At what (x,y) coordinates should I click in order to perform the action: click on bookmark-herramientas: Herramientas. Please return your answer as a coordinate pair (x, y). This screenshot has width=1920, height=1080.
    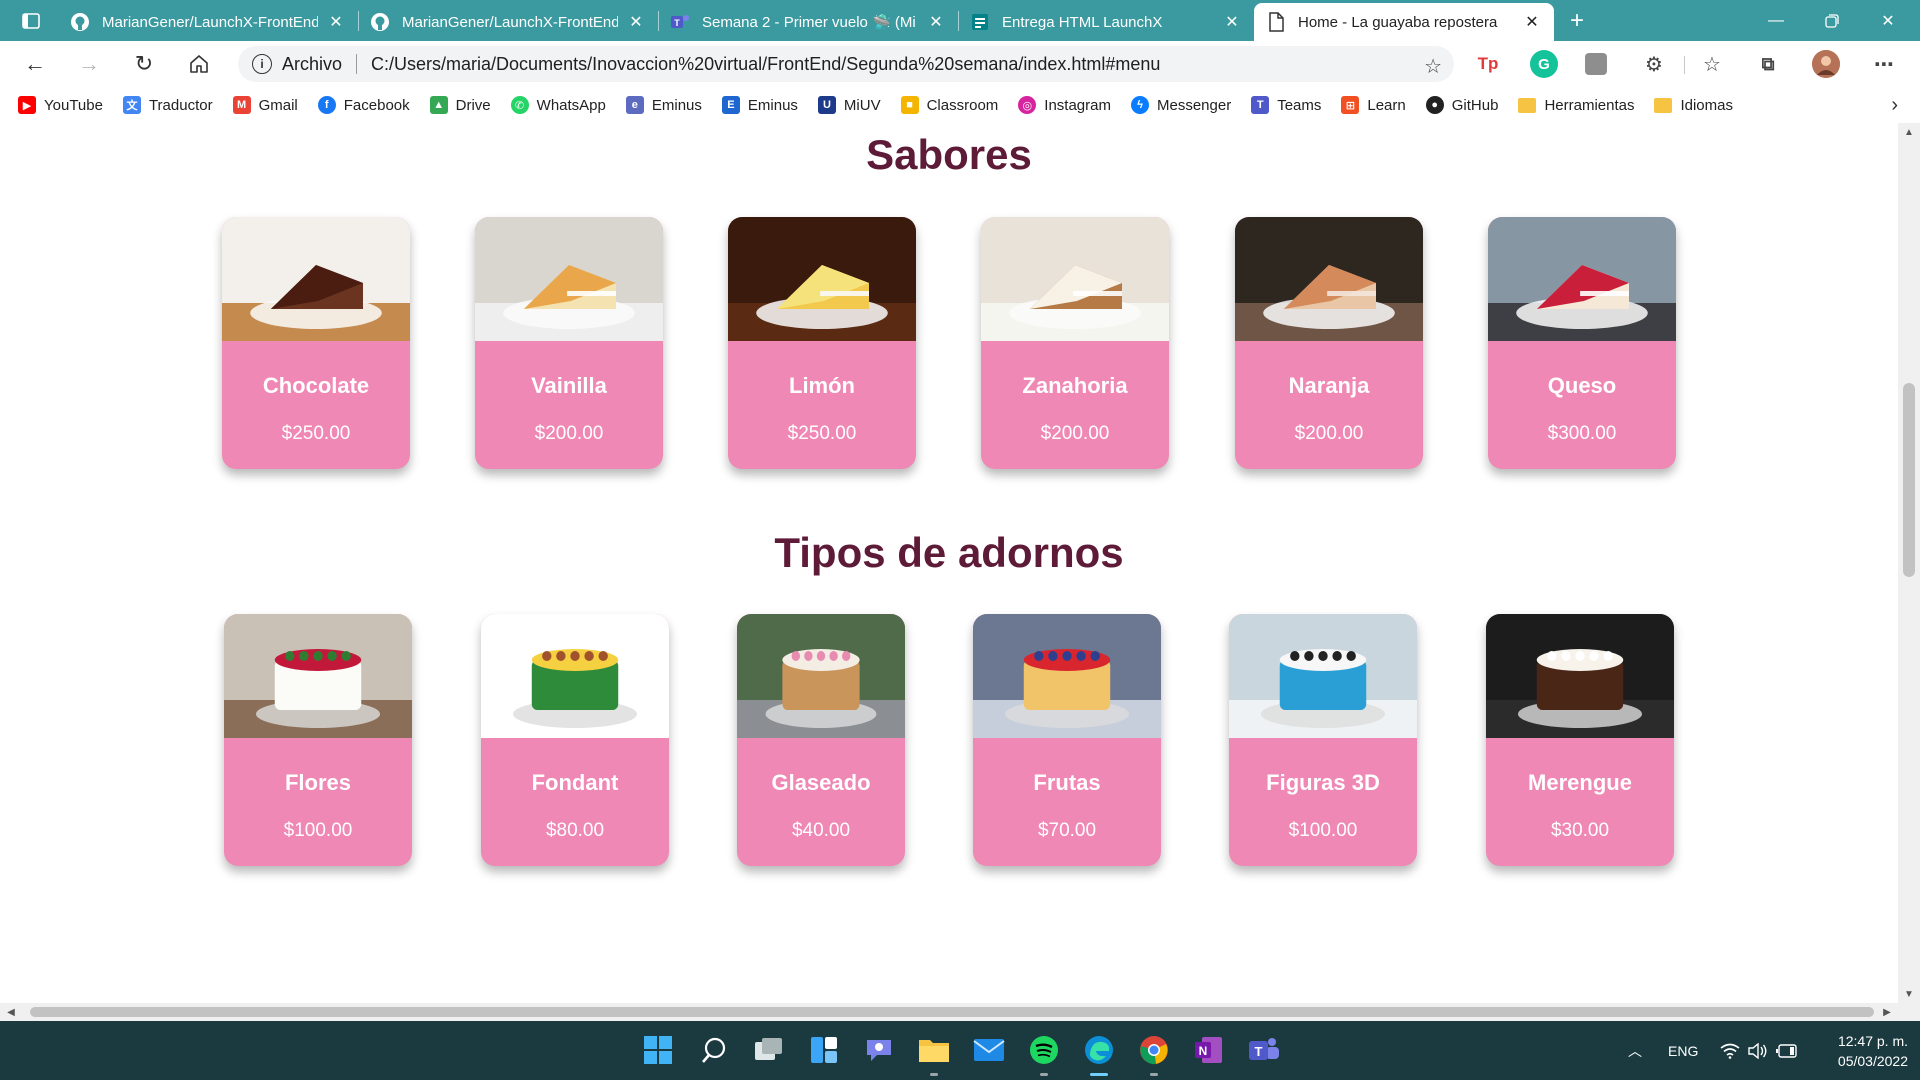
    Looking at the image, I should click on (1576, 105).